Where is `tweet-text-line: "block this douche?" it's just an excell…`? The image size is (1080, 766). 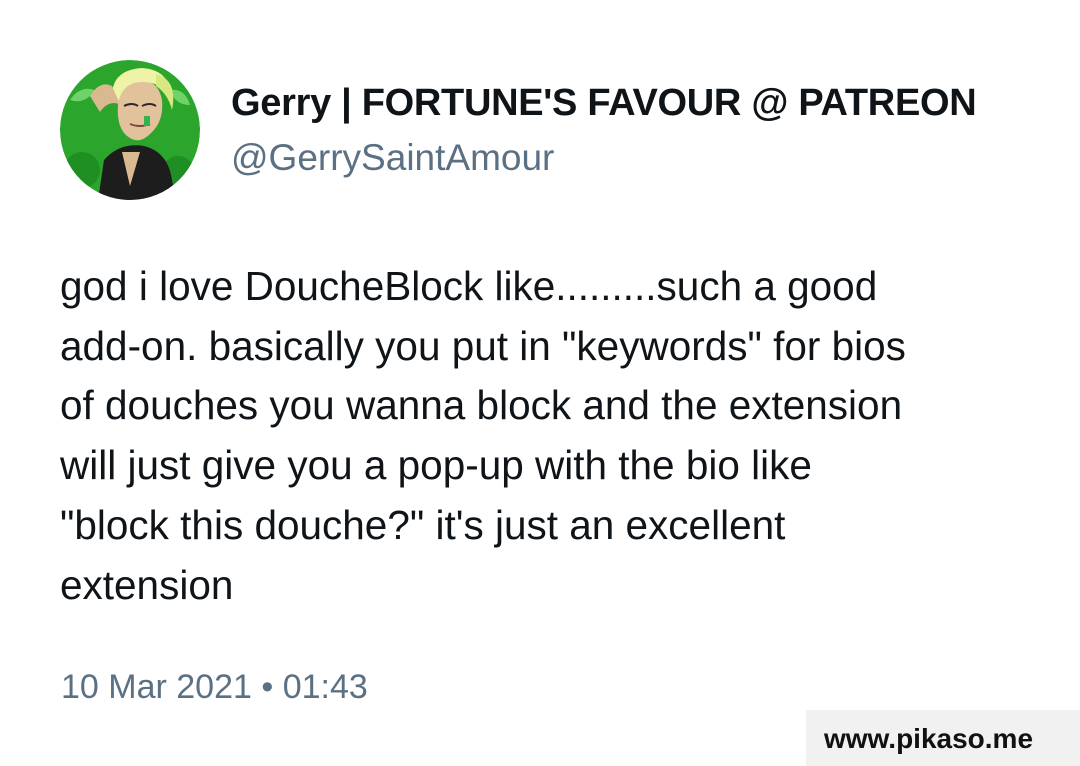
tweet-text-line: "block this douche?" it's just an excell… is located at coordinates (423, 524).